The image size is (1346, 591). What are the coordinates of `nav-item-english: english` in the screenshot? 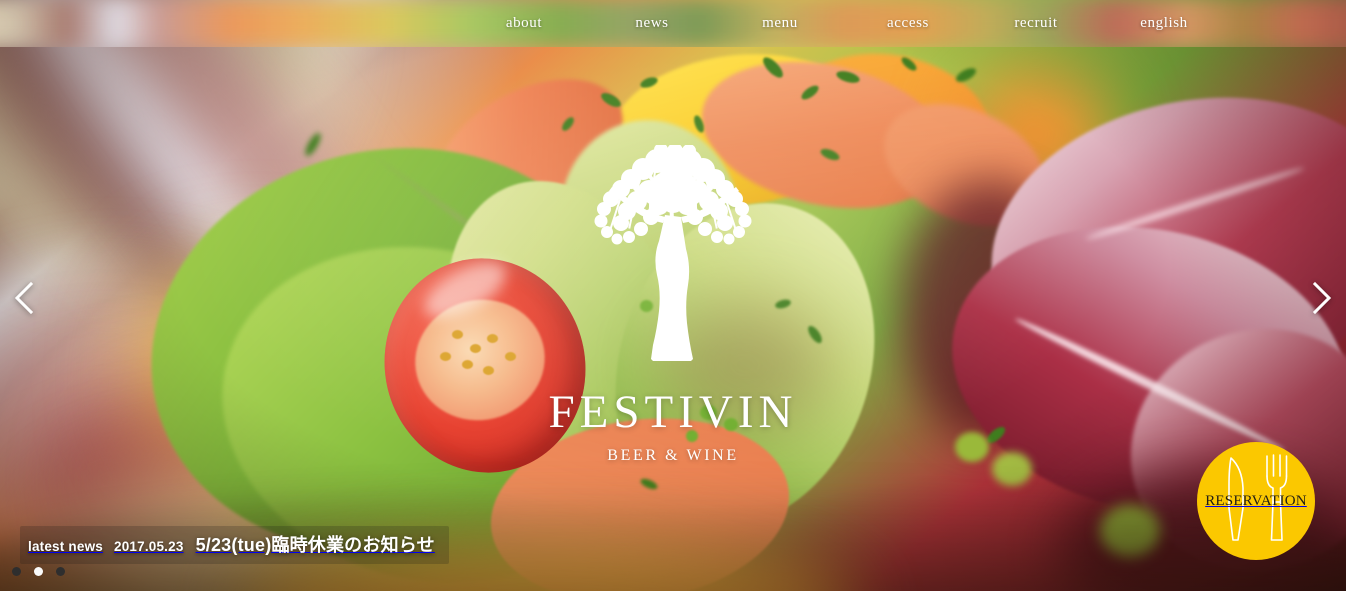 It's located at (1164, 23).